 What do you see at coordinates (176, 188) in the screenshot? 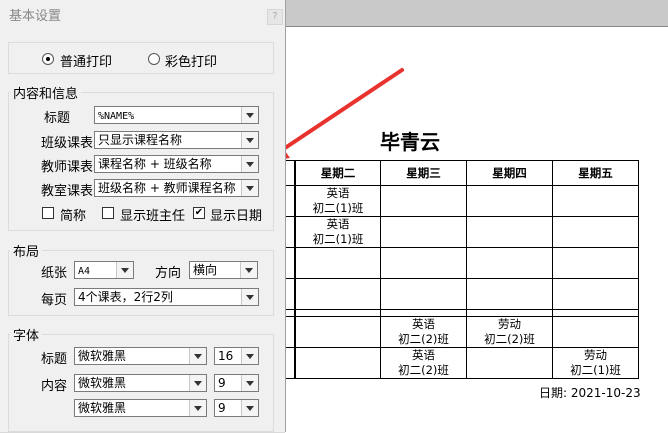
I see `room-schedule-combo: 班级名称 + 教师课程名称` at bounding box center [176, 188].